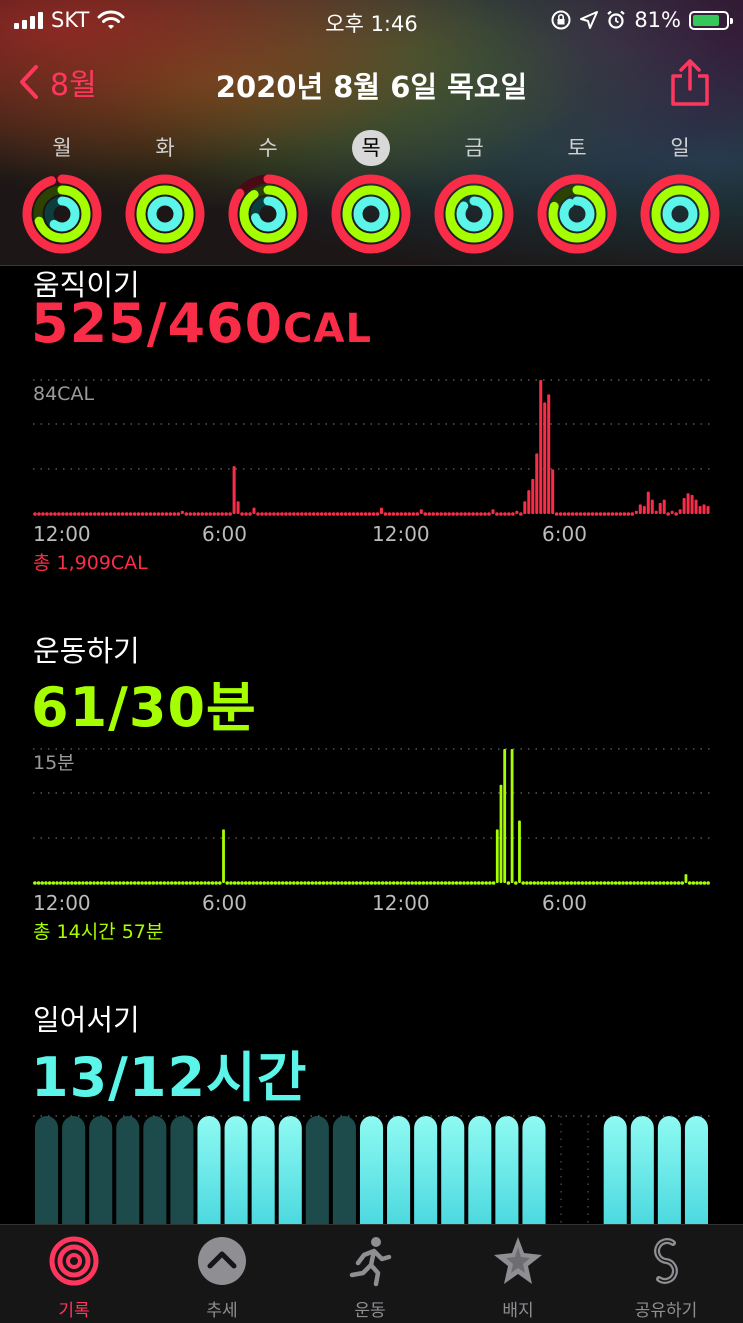 This screenshot has width=743, height=1323. What do you see at coordinates (257, 1077) in the screenshot?
I see `stand-value-unit: 시간` at bounding box center [257, 1077].